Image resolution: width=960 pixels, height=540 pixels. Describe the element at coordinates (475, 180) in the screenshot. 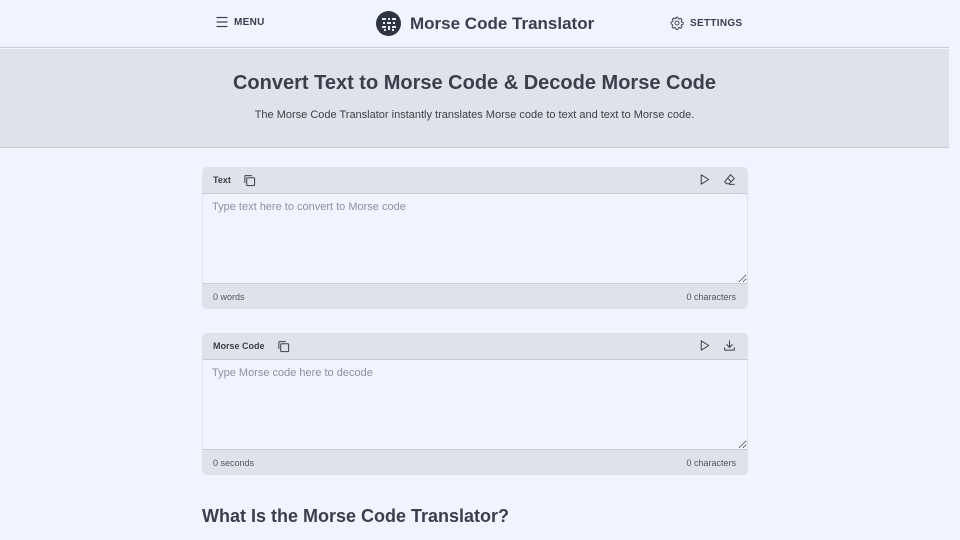

I see `text-panel-header: Text` at that location.